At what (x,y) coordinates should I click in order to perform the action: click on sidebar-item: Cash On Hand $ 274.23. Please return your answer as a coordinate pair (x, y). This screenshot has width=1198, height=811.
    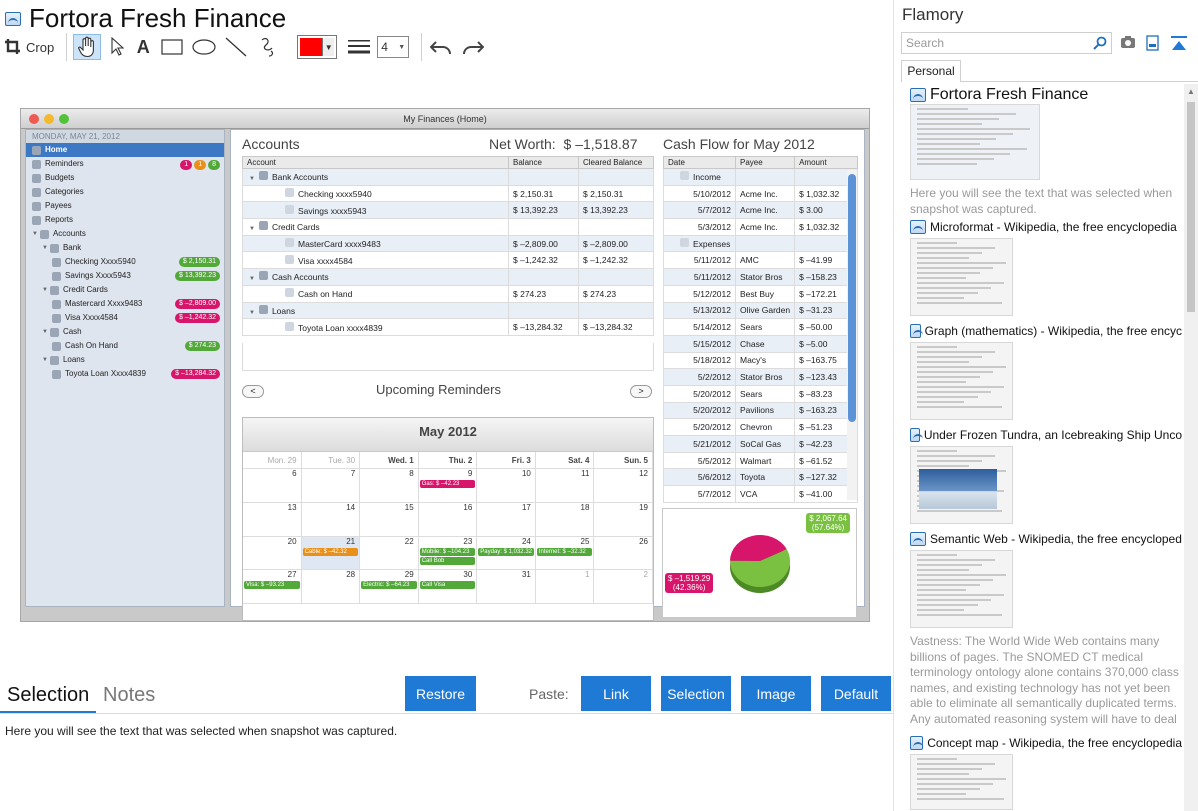
    Looking at the image, I should click on (125, 346).